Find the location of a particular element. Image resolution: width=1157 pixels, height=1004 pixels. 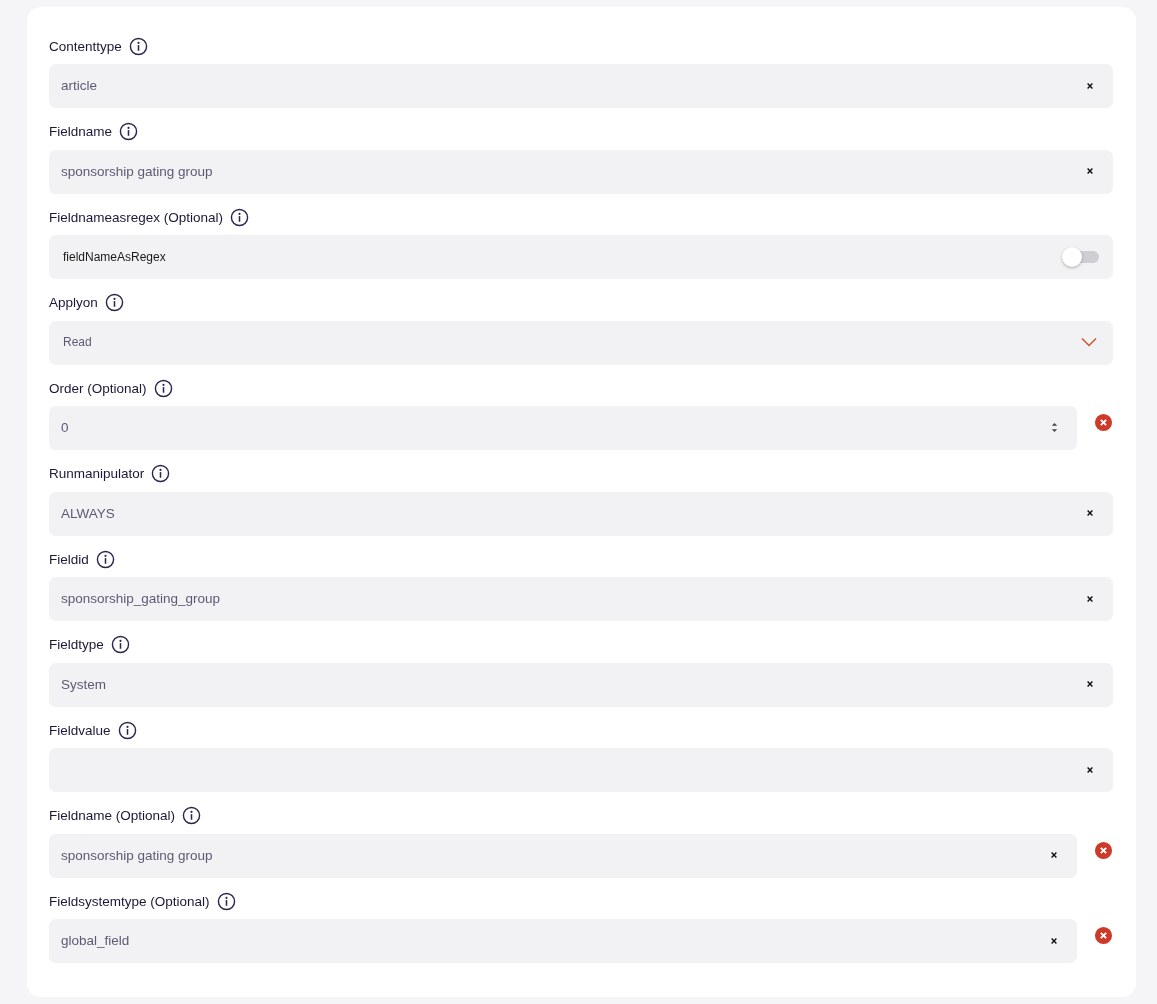

toggle-label: fieldNameAsRegex is located at coordinates (114, 256).